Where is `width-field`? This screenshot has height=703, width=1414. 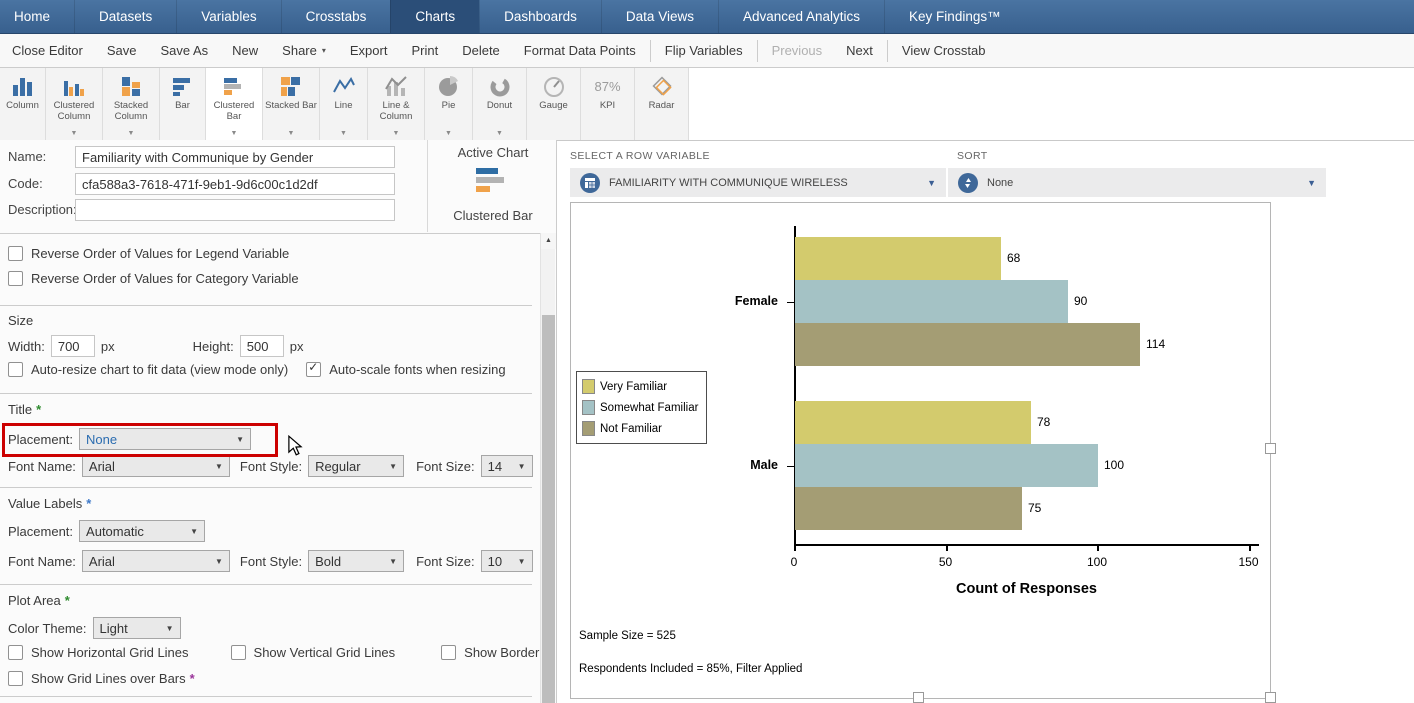 width-field is located at coordinates (72, 346).